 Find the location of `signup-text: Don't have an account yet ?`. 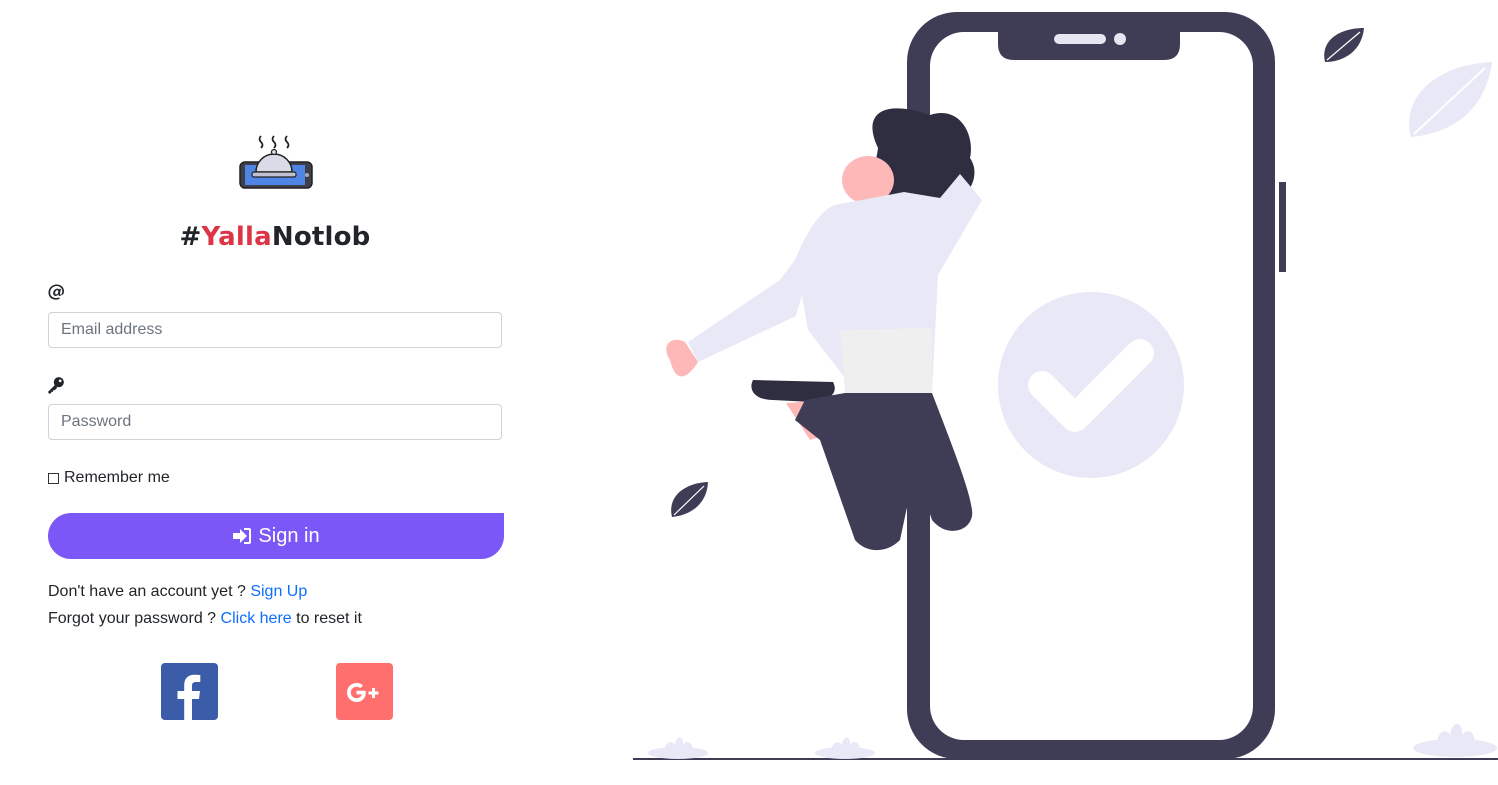

signup-text: Don't have an account yet ? is located at coordinates (147, 591).